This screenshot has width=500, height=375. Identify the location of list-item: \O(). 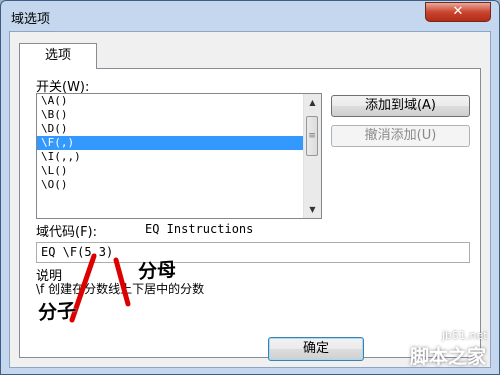
(170, 185).